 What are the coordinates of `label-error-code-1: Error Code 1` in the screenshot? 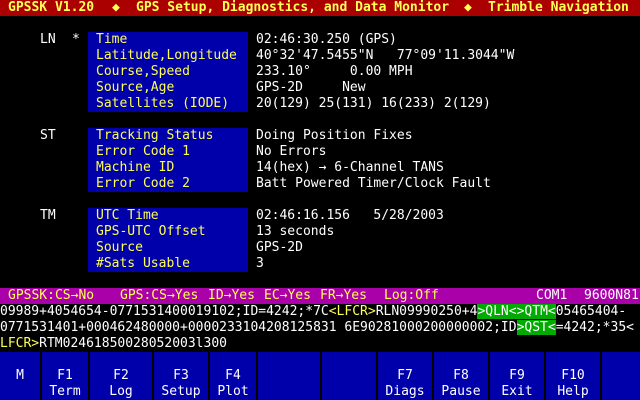 It's located at (143, 151).